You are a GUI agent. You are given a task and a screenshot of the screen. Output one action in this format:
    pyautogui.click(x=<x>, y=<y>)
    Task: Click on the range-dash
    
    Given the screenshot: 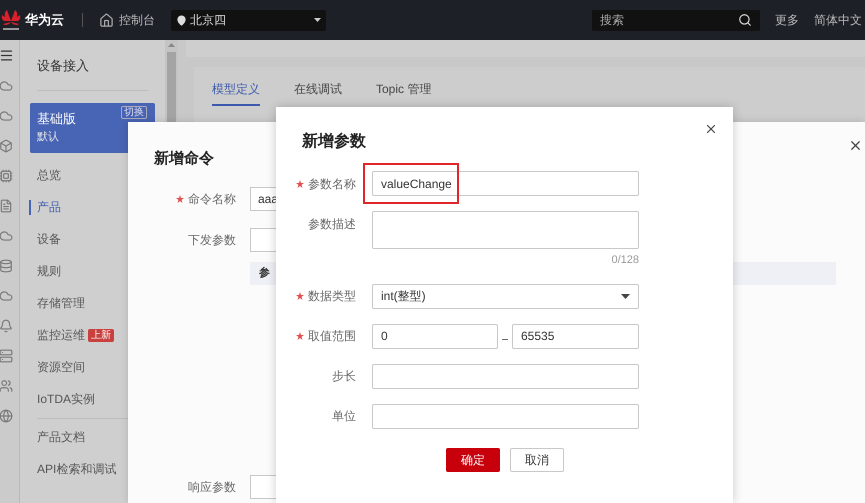 What is the action you would take?
    pyautogui.click(x=505, y=339)
    